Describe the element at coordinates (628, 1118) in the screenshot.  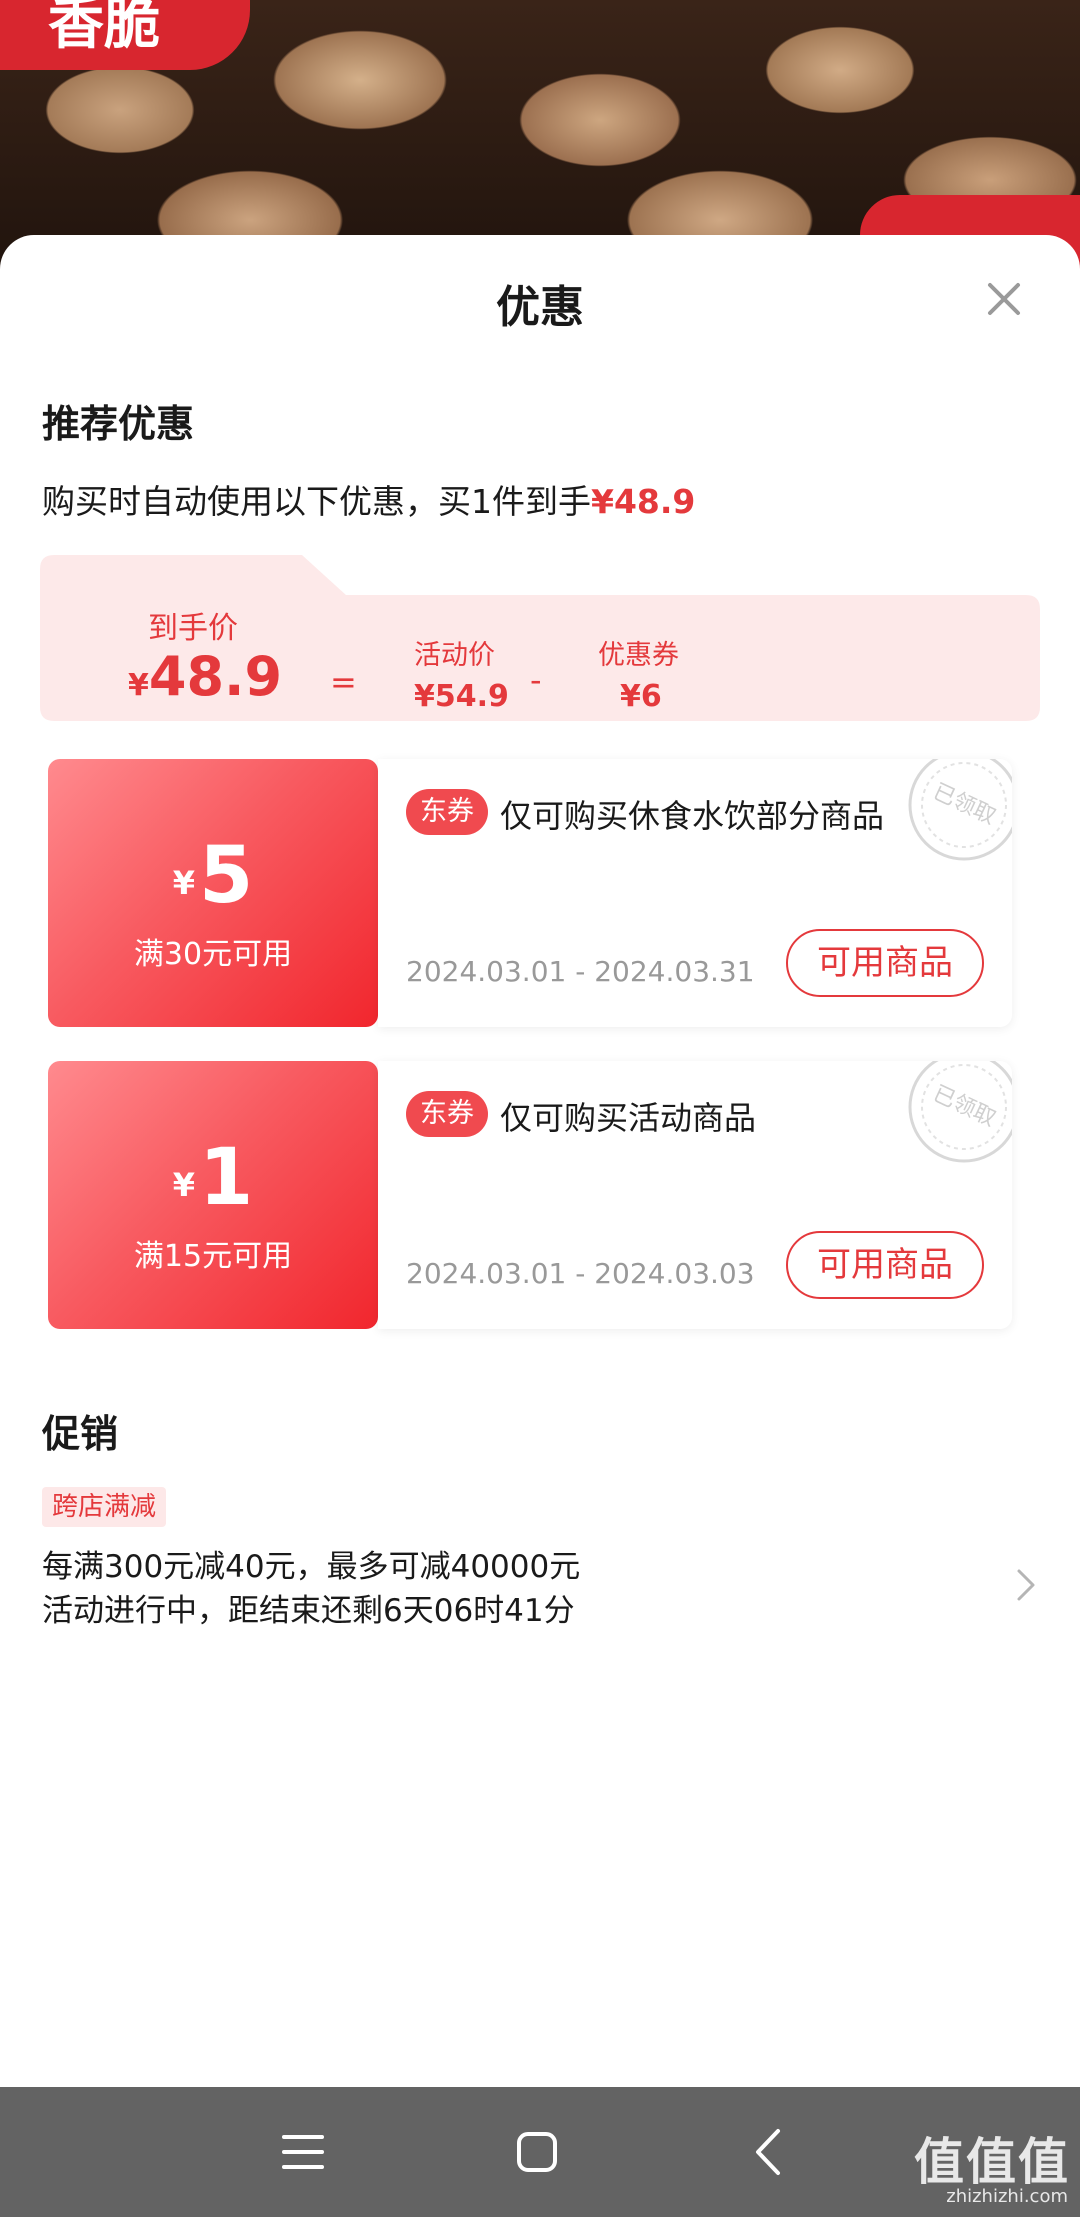
I see `coupon-description: 仅可购买活动商品` at that location.